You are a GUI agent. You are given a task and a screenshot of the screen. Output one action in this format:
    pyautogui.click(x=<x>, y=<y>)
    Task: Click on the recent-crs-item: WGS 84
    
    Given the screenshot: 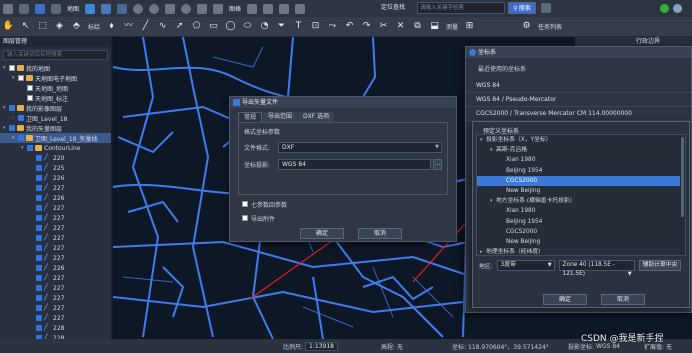 What is the action you would take?
    pyautogui.click(x=578, y=86)
    